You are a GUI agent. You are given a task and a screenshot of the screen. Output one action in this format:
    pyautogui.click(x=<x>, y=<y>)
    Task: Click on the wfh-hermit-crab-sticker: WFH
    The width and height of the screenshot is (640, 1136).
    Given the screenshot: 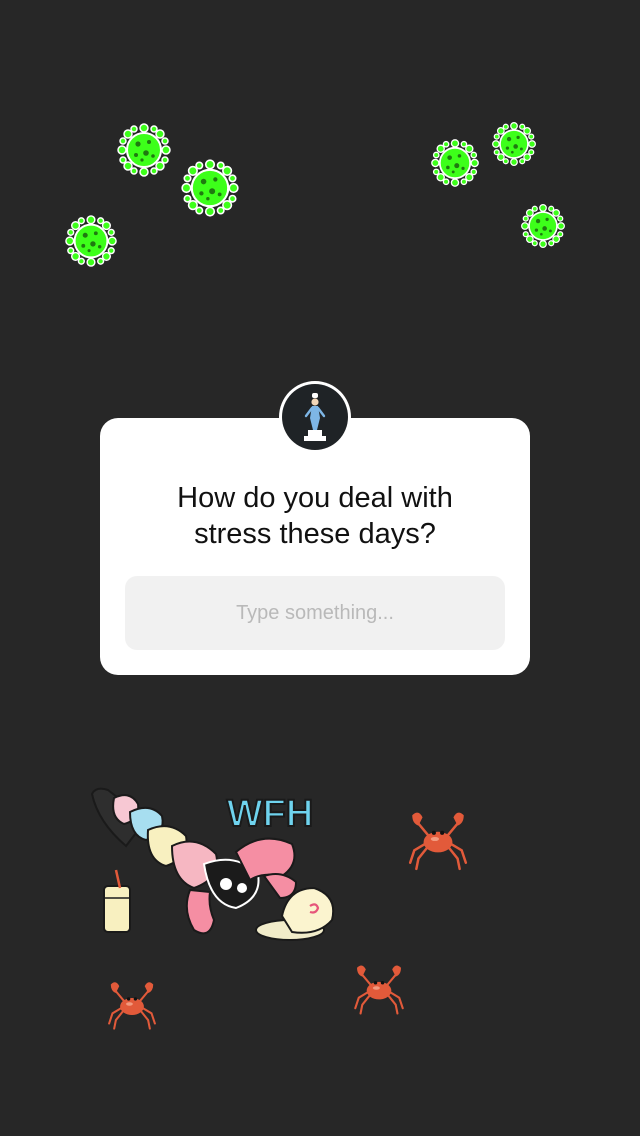 What is the action you would take?
    pyautogui.click(x=214, y=866)
    